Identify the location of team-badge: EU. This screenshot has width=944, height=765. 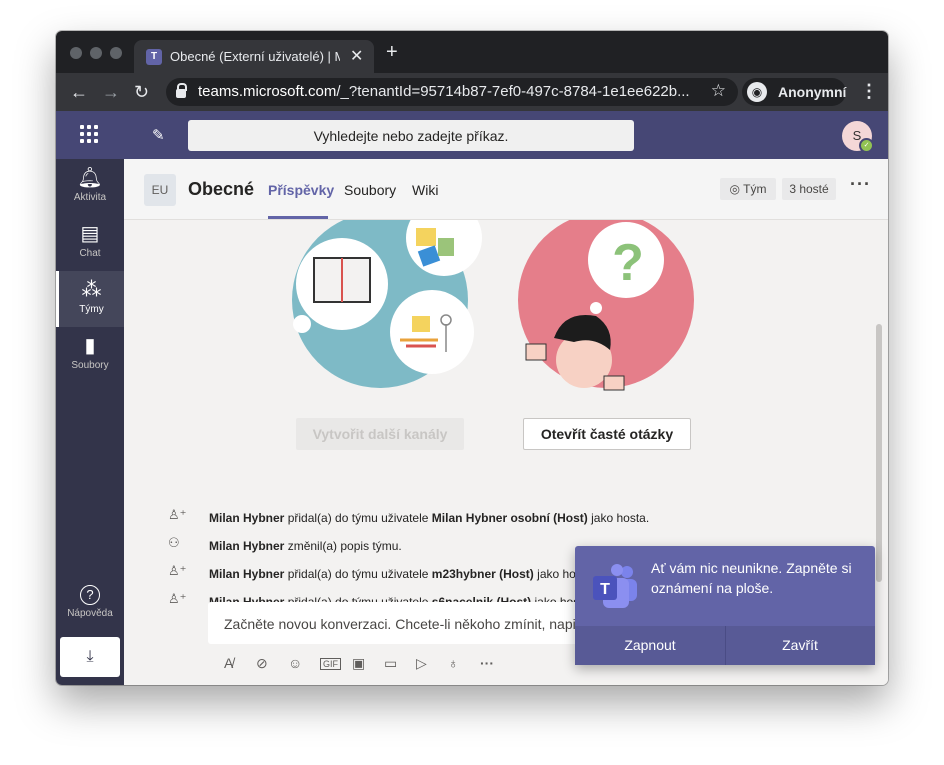
(160, 190).